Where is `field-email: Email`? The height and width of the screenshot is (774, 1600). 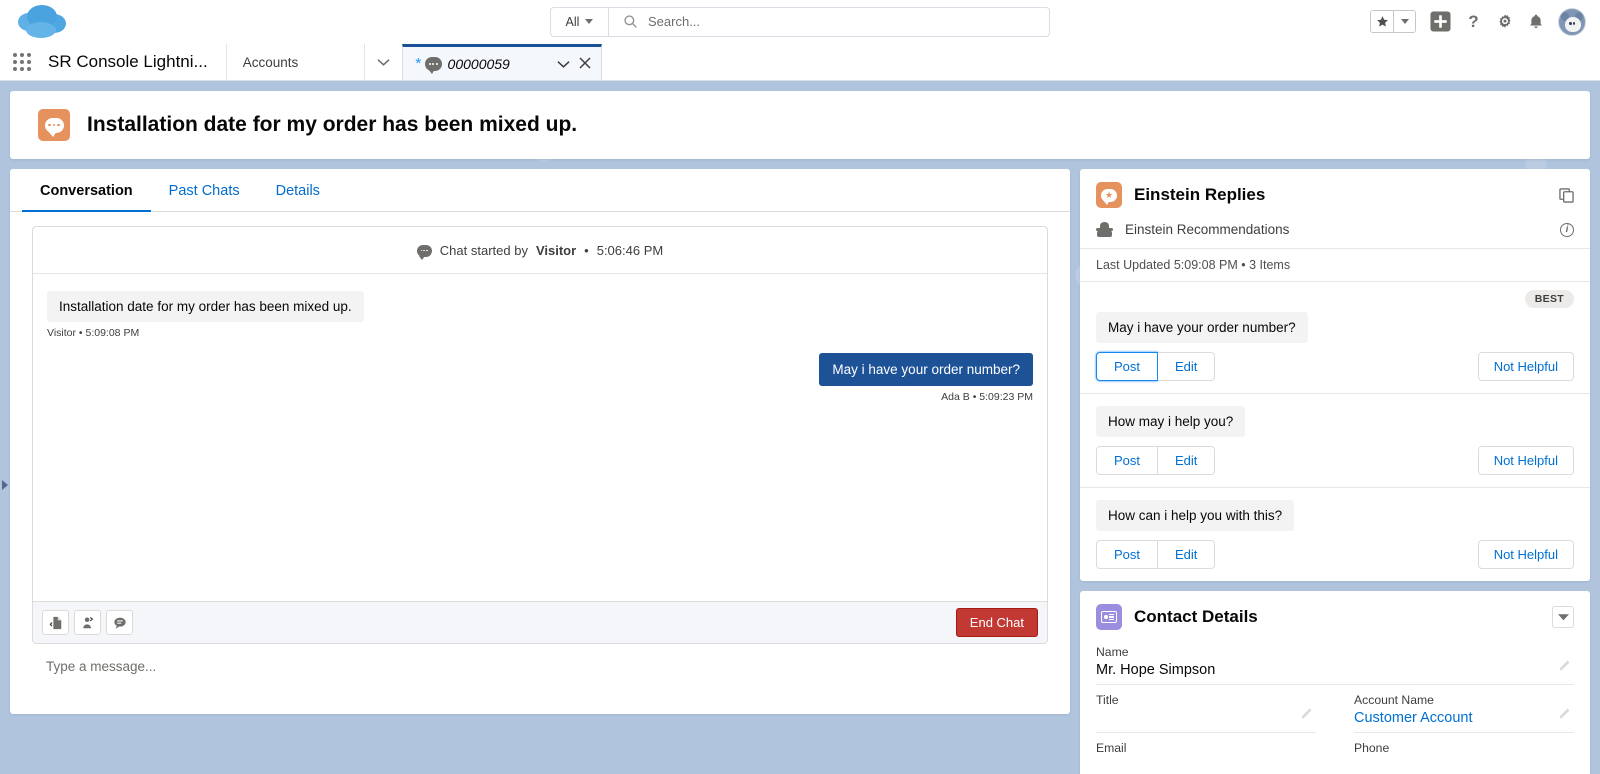
field-email: Email is located at coordinates (1206, 753).